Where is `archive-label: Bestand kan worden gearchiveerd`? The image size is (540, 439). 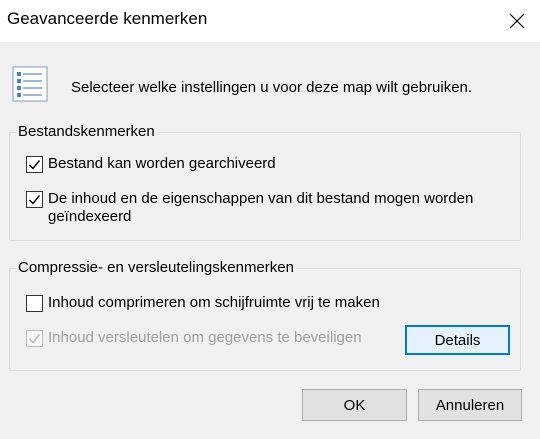 archive-label: Bestand kan worden gearchiveerd is located at coordinates (162, 164).